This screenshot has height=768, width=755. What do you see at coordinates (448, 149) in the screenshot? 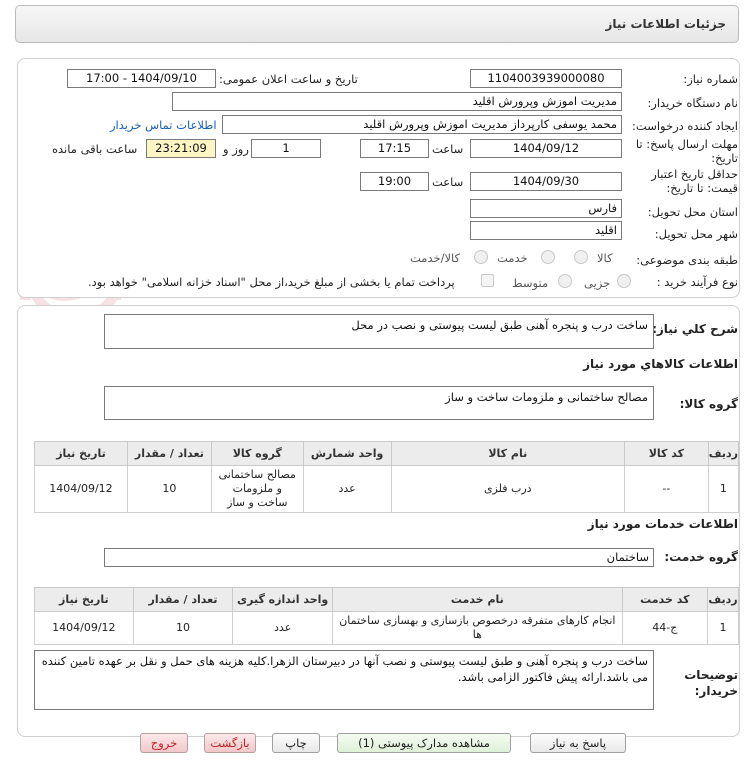
I see `deadline-time-label: ساعت` at bounding box center [448, 149].